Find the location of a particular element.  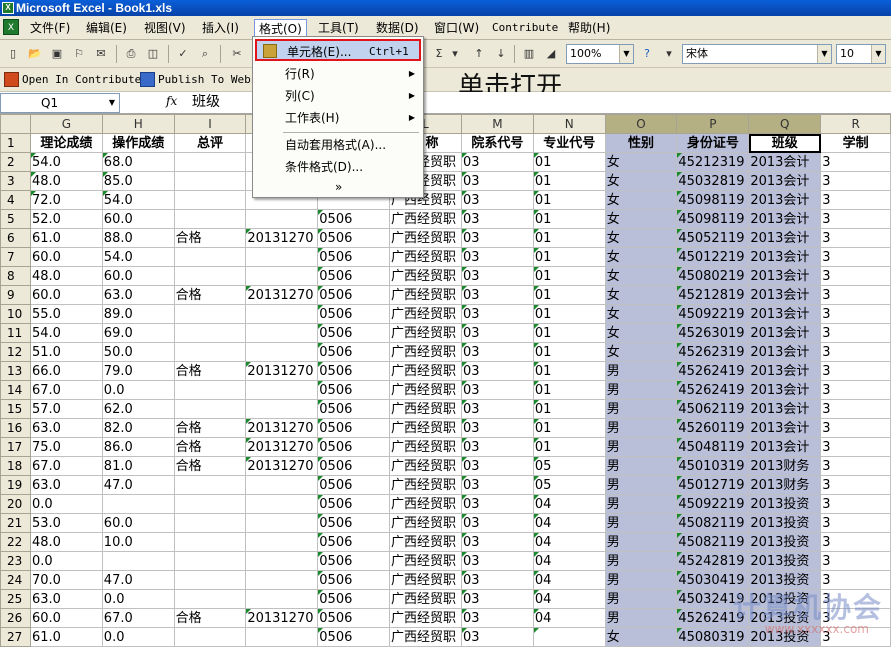

cell: 45212819 is located at coordinates (713, 295).